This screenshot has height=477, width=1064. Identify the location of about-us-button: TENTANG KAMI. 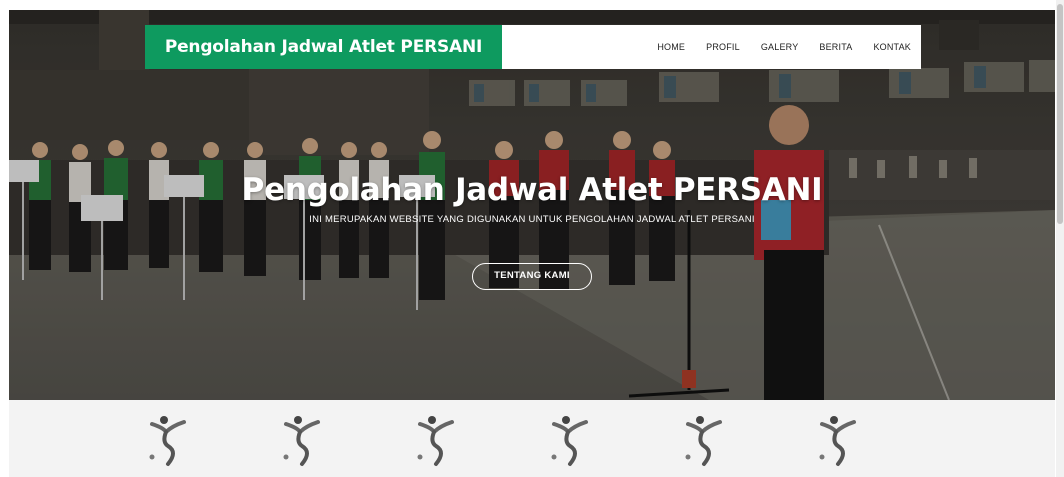
(532, 276).